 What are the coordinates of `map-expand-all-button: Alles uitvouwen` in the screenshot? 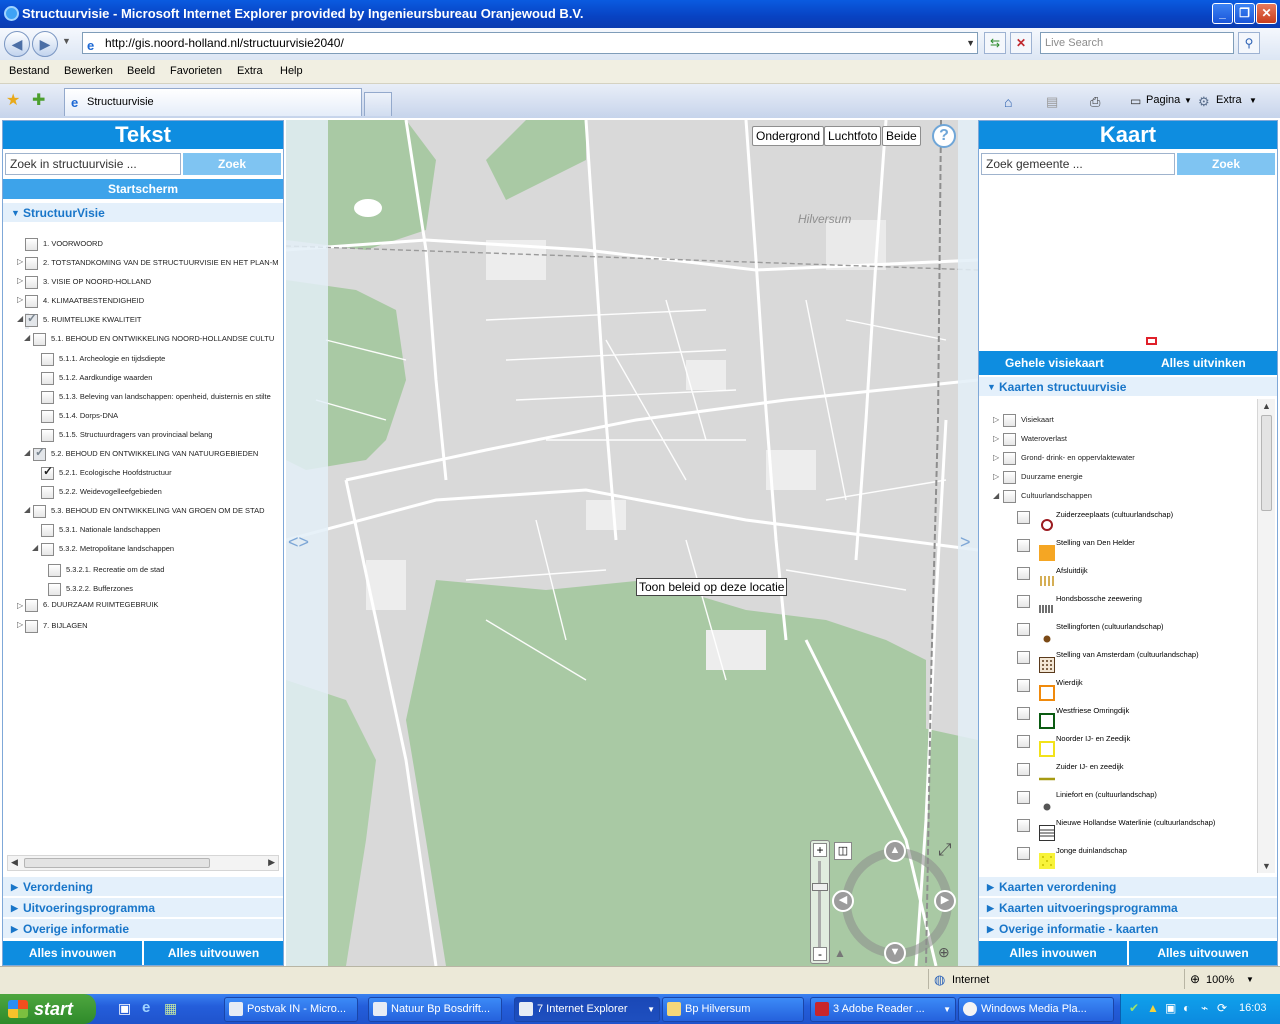 It's located at (1203, 953).